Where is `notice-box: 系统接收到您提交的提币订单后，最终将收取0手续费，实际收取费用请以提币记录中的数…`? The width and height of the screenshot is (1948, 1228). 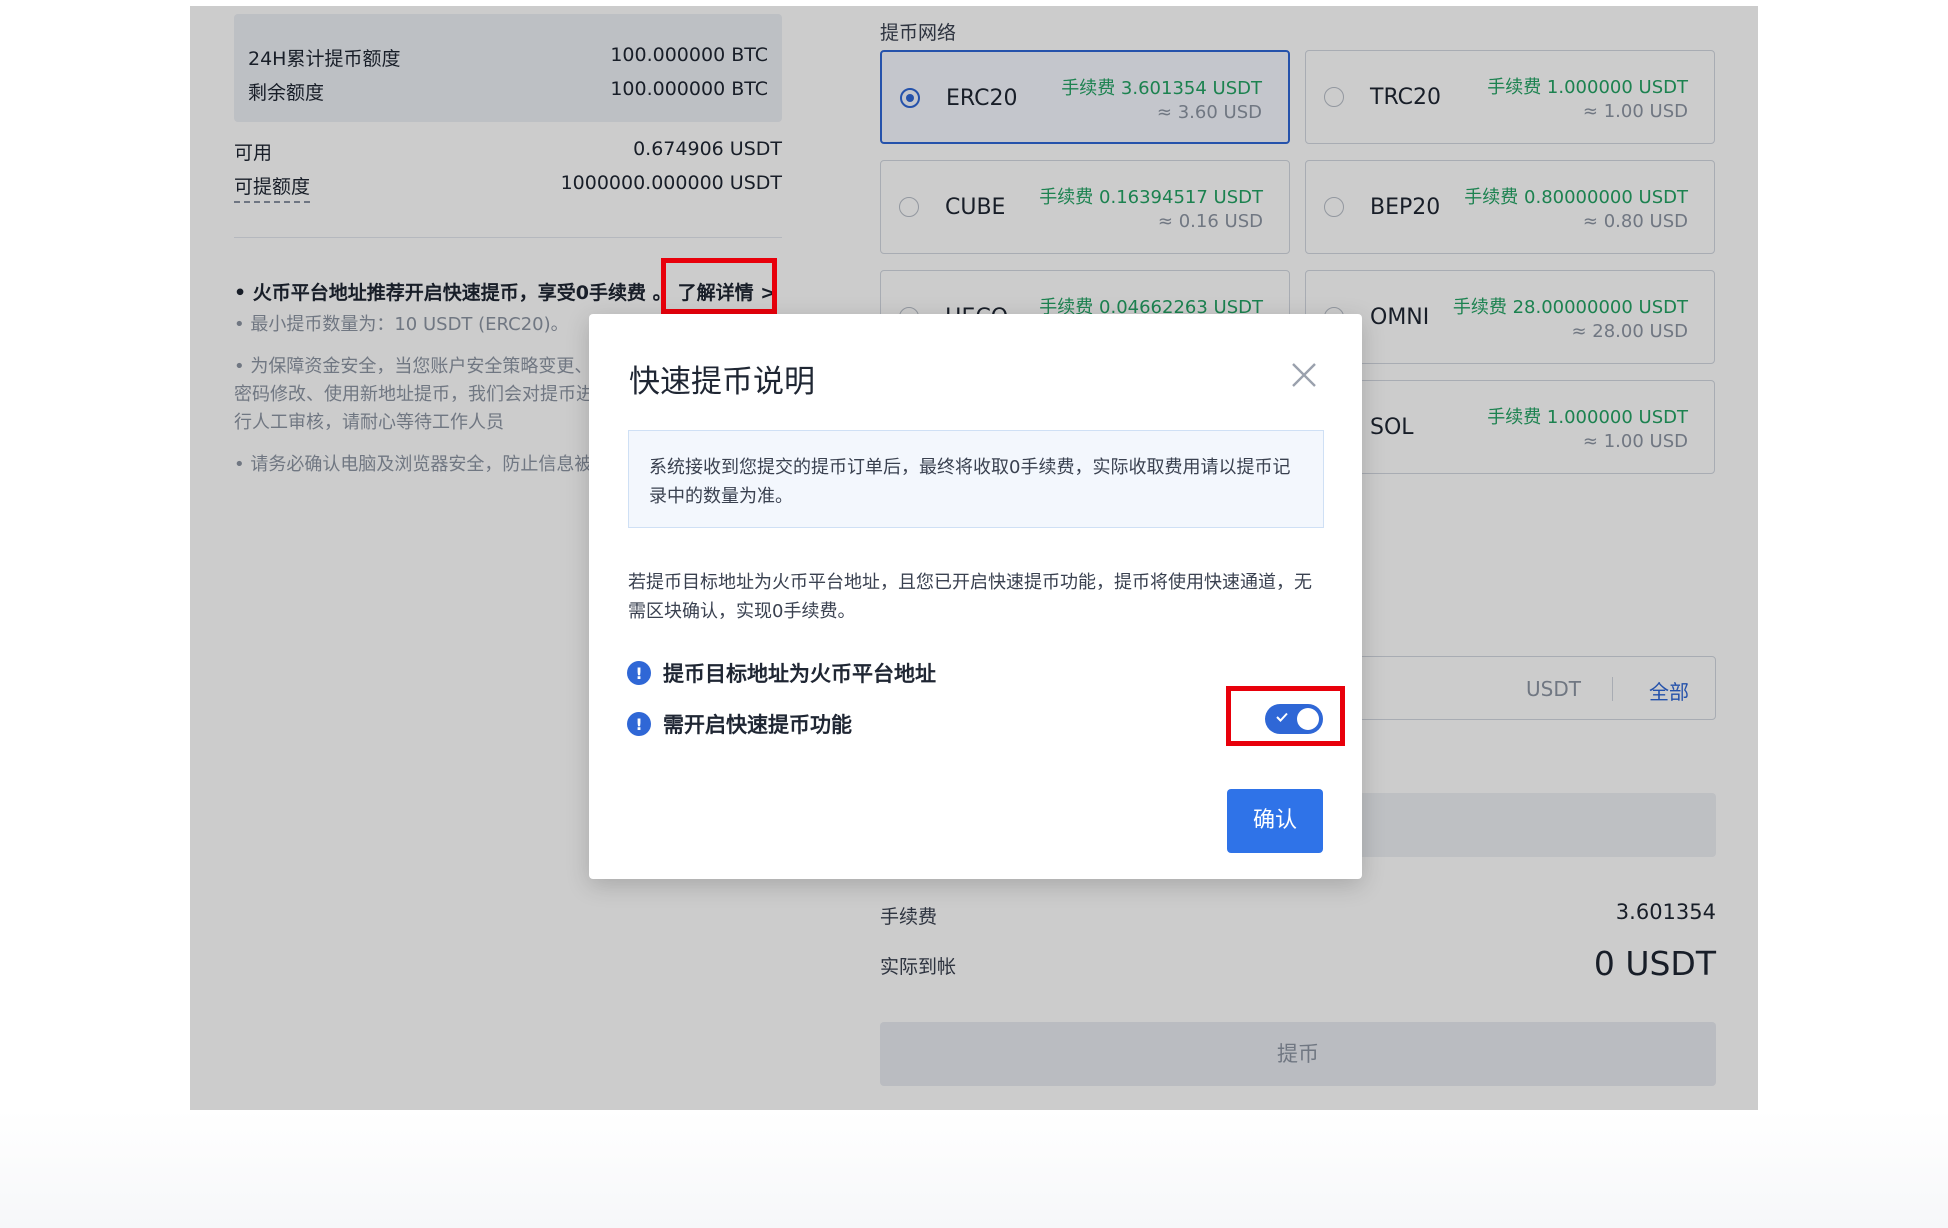 notice-box: 系统接收到您提交的提币订单后，最终将收取0手续费，实际收取费用请以提币记录中的数… is located at coordinates (976, 479).